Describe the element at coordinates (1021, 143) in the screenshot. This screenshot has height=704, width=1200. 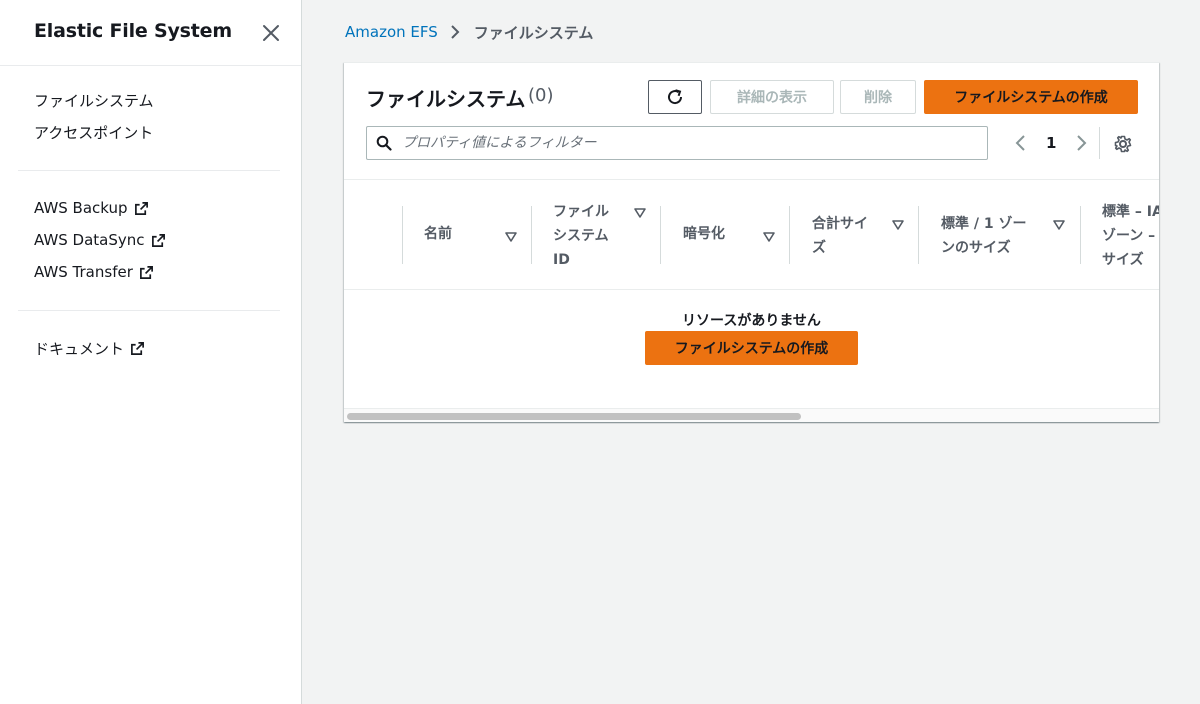
I see `chevron-left-icon` at that location.